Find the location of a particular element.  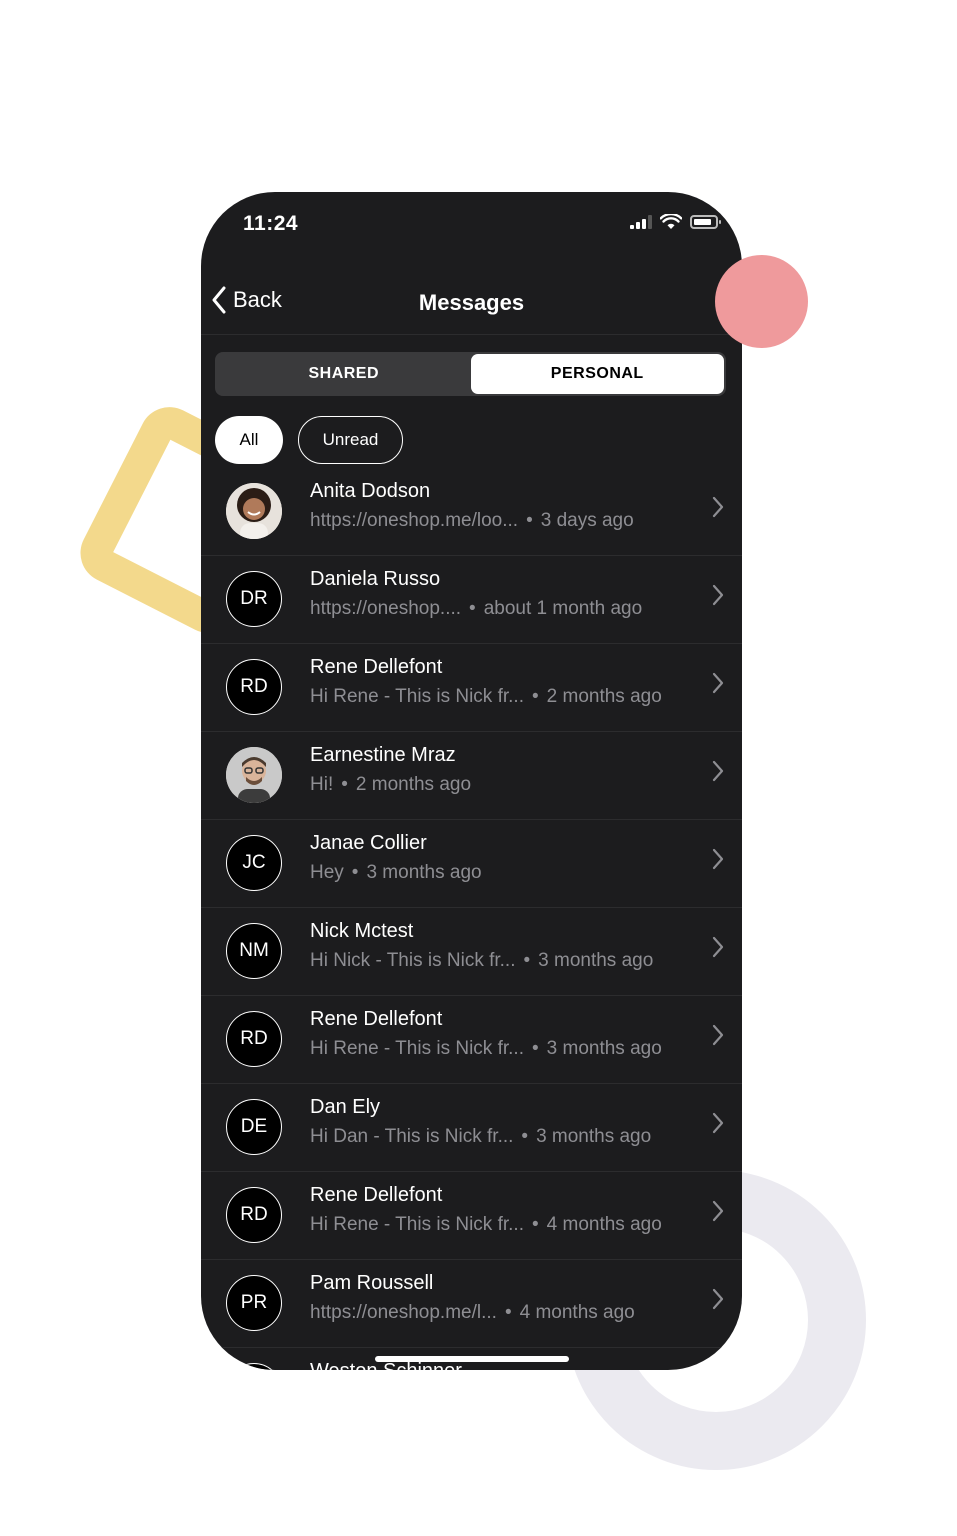

message-preview: Hey is located at coordinates (327, 872).